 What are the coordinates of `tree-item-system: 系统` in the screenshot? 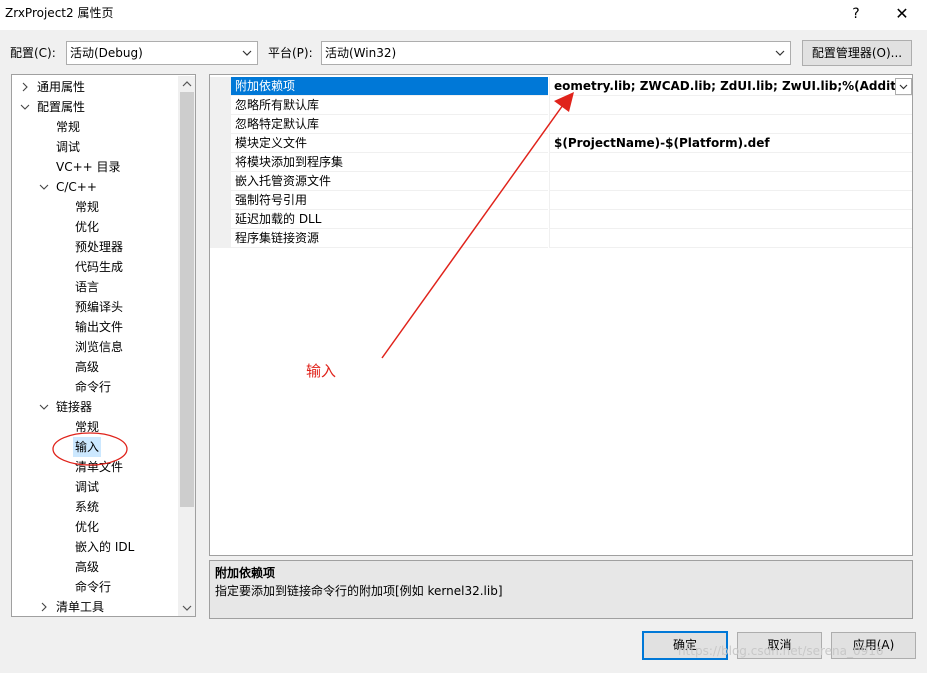 It's located at (87, 507).